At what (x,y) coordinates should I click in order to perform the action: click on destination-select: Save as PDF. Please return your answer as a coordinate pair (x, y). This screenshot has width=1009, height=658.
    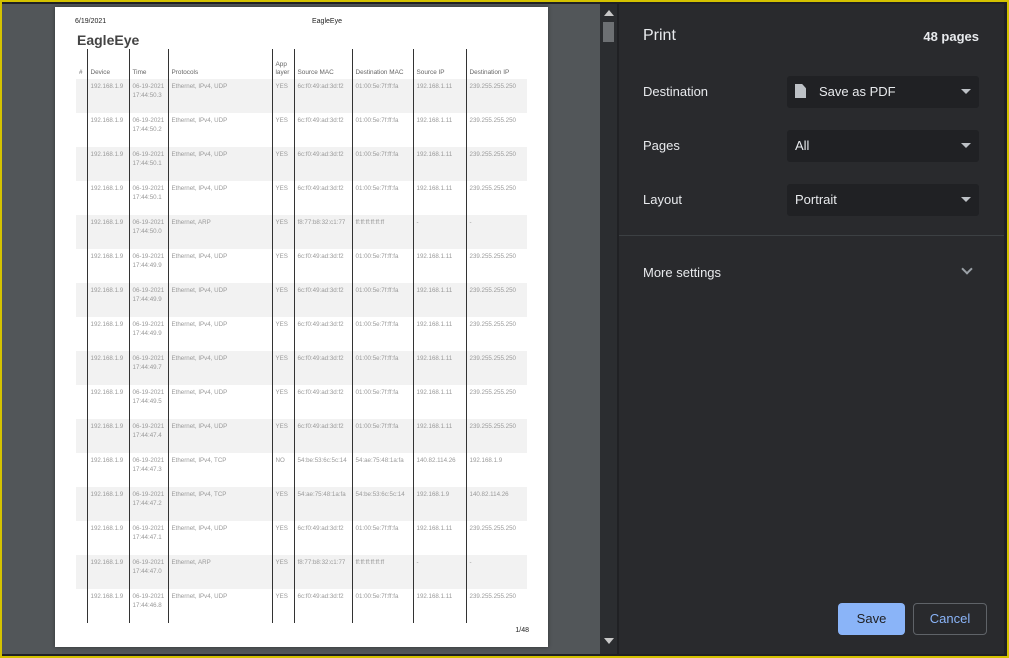
    Looking at the image, I should click on (883, 92).